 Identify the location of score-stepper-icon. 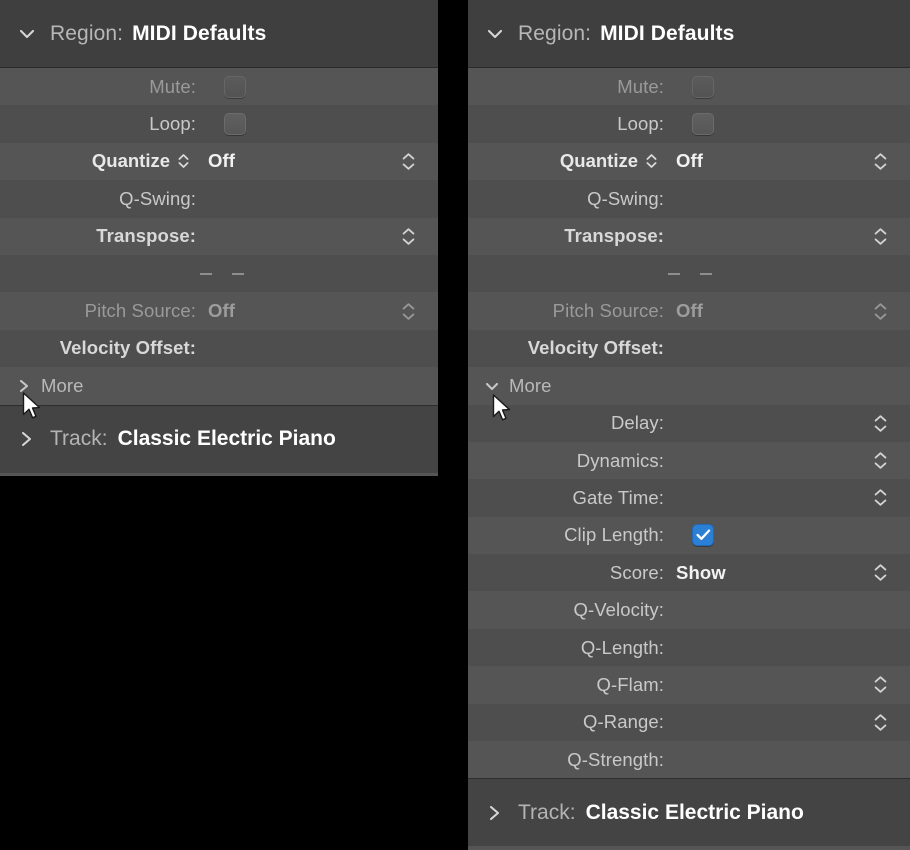
(880, 573).